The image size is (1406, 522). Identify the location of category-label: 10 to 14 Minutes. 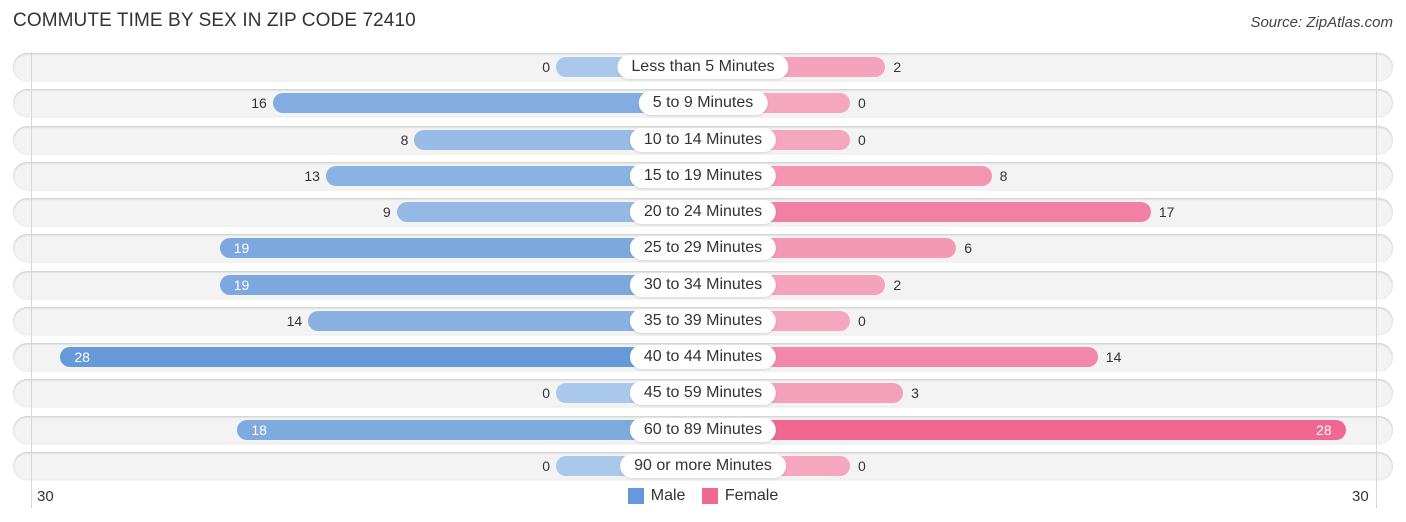
(703, 139).